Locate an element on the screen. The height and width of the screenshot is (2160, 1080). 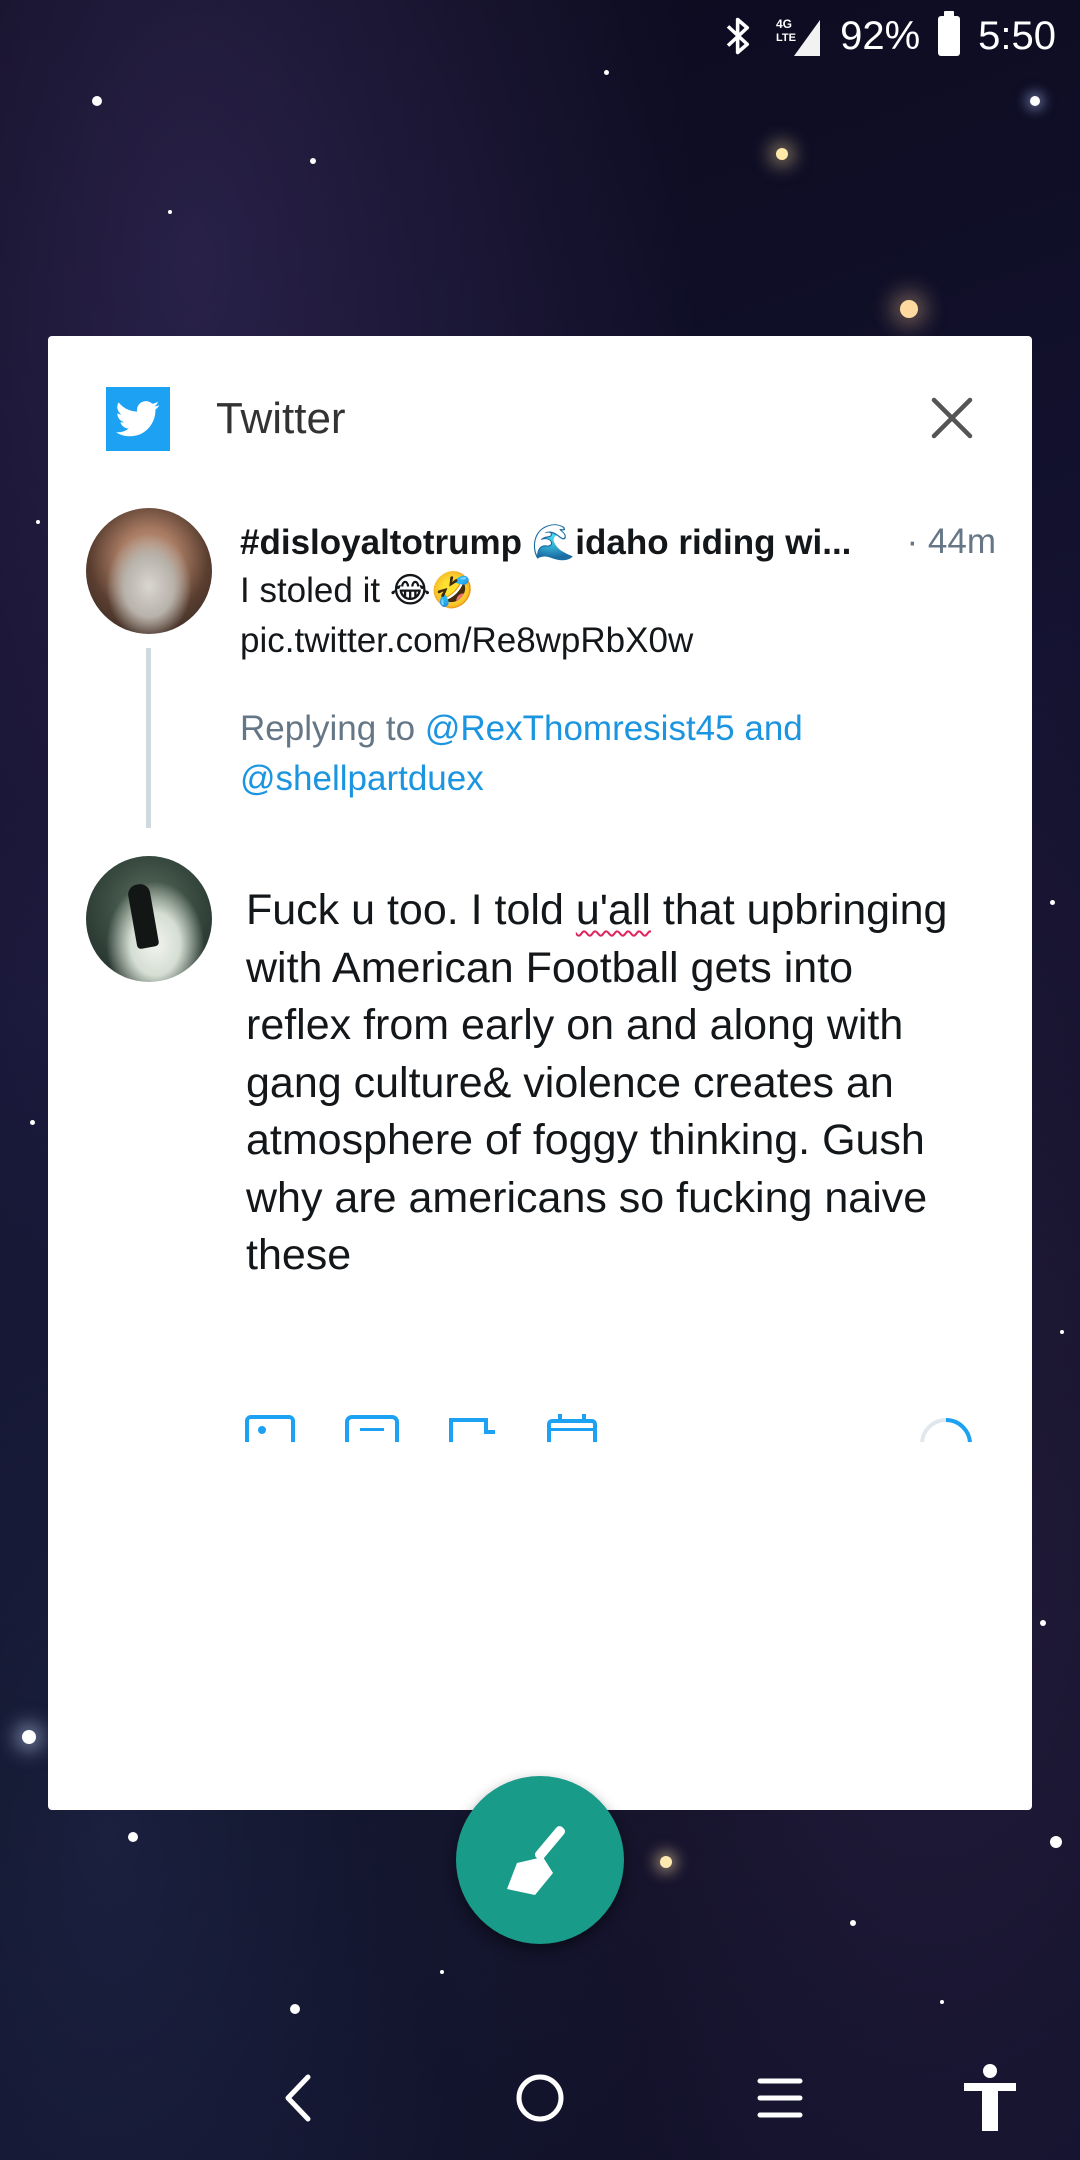
battery-icon is located at coordinates (949, 33).